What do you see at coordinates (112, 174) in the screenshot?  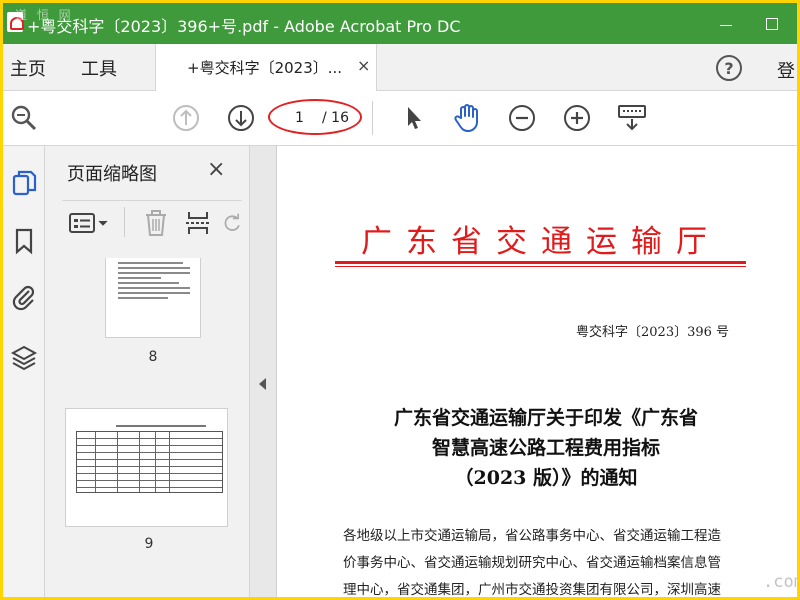 I see `panel-title: 页面缩略图` at bounding box center [112, 174].